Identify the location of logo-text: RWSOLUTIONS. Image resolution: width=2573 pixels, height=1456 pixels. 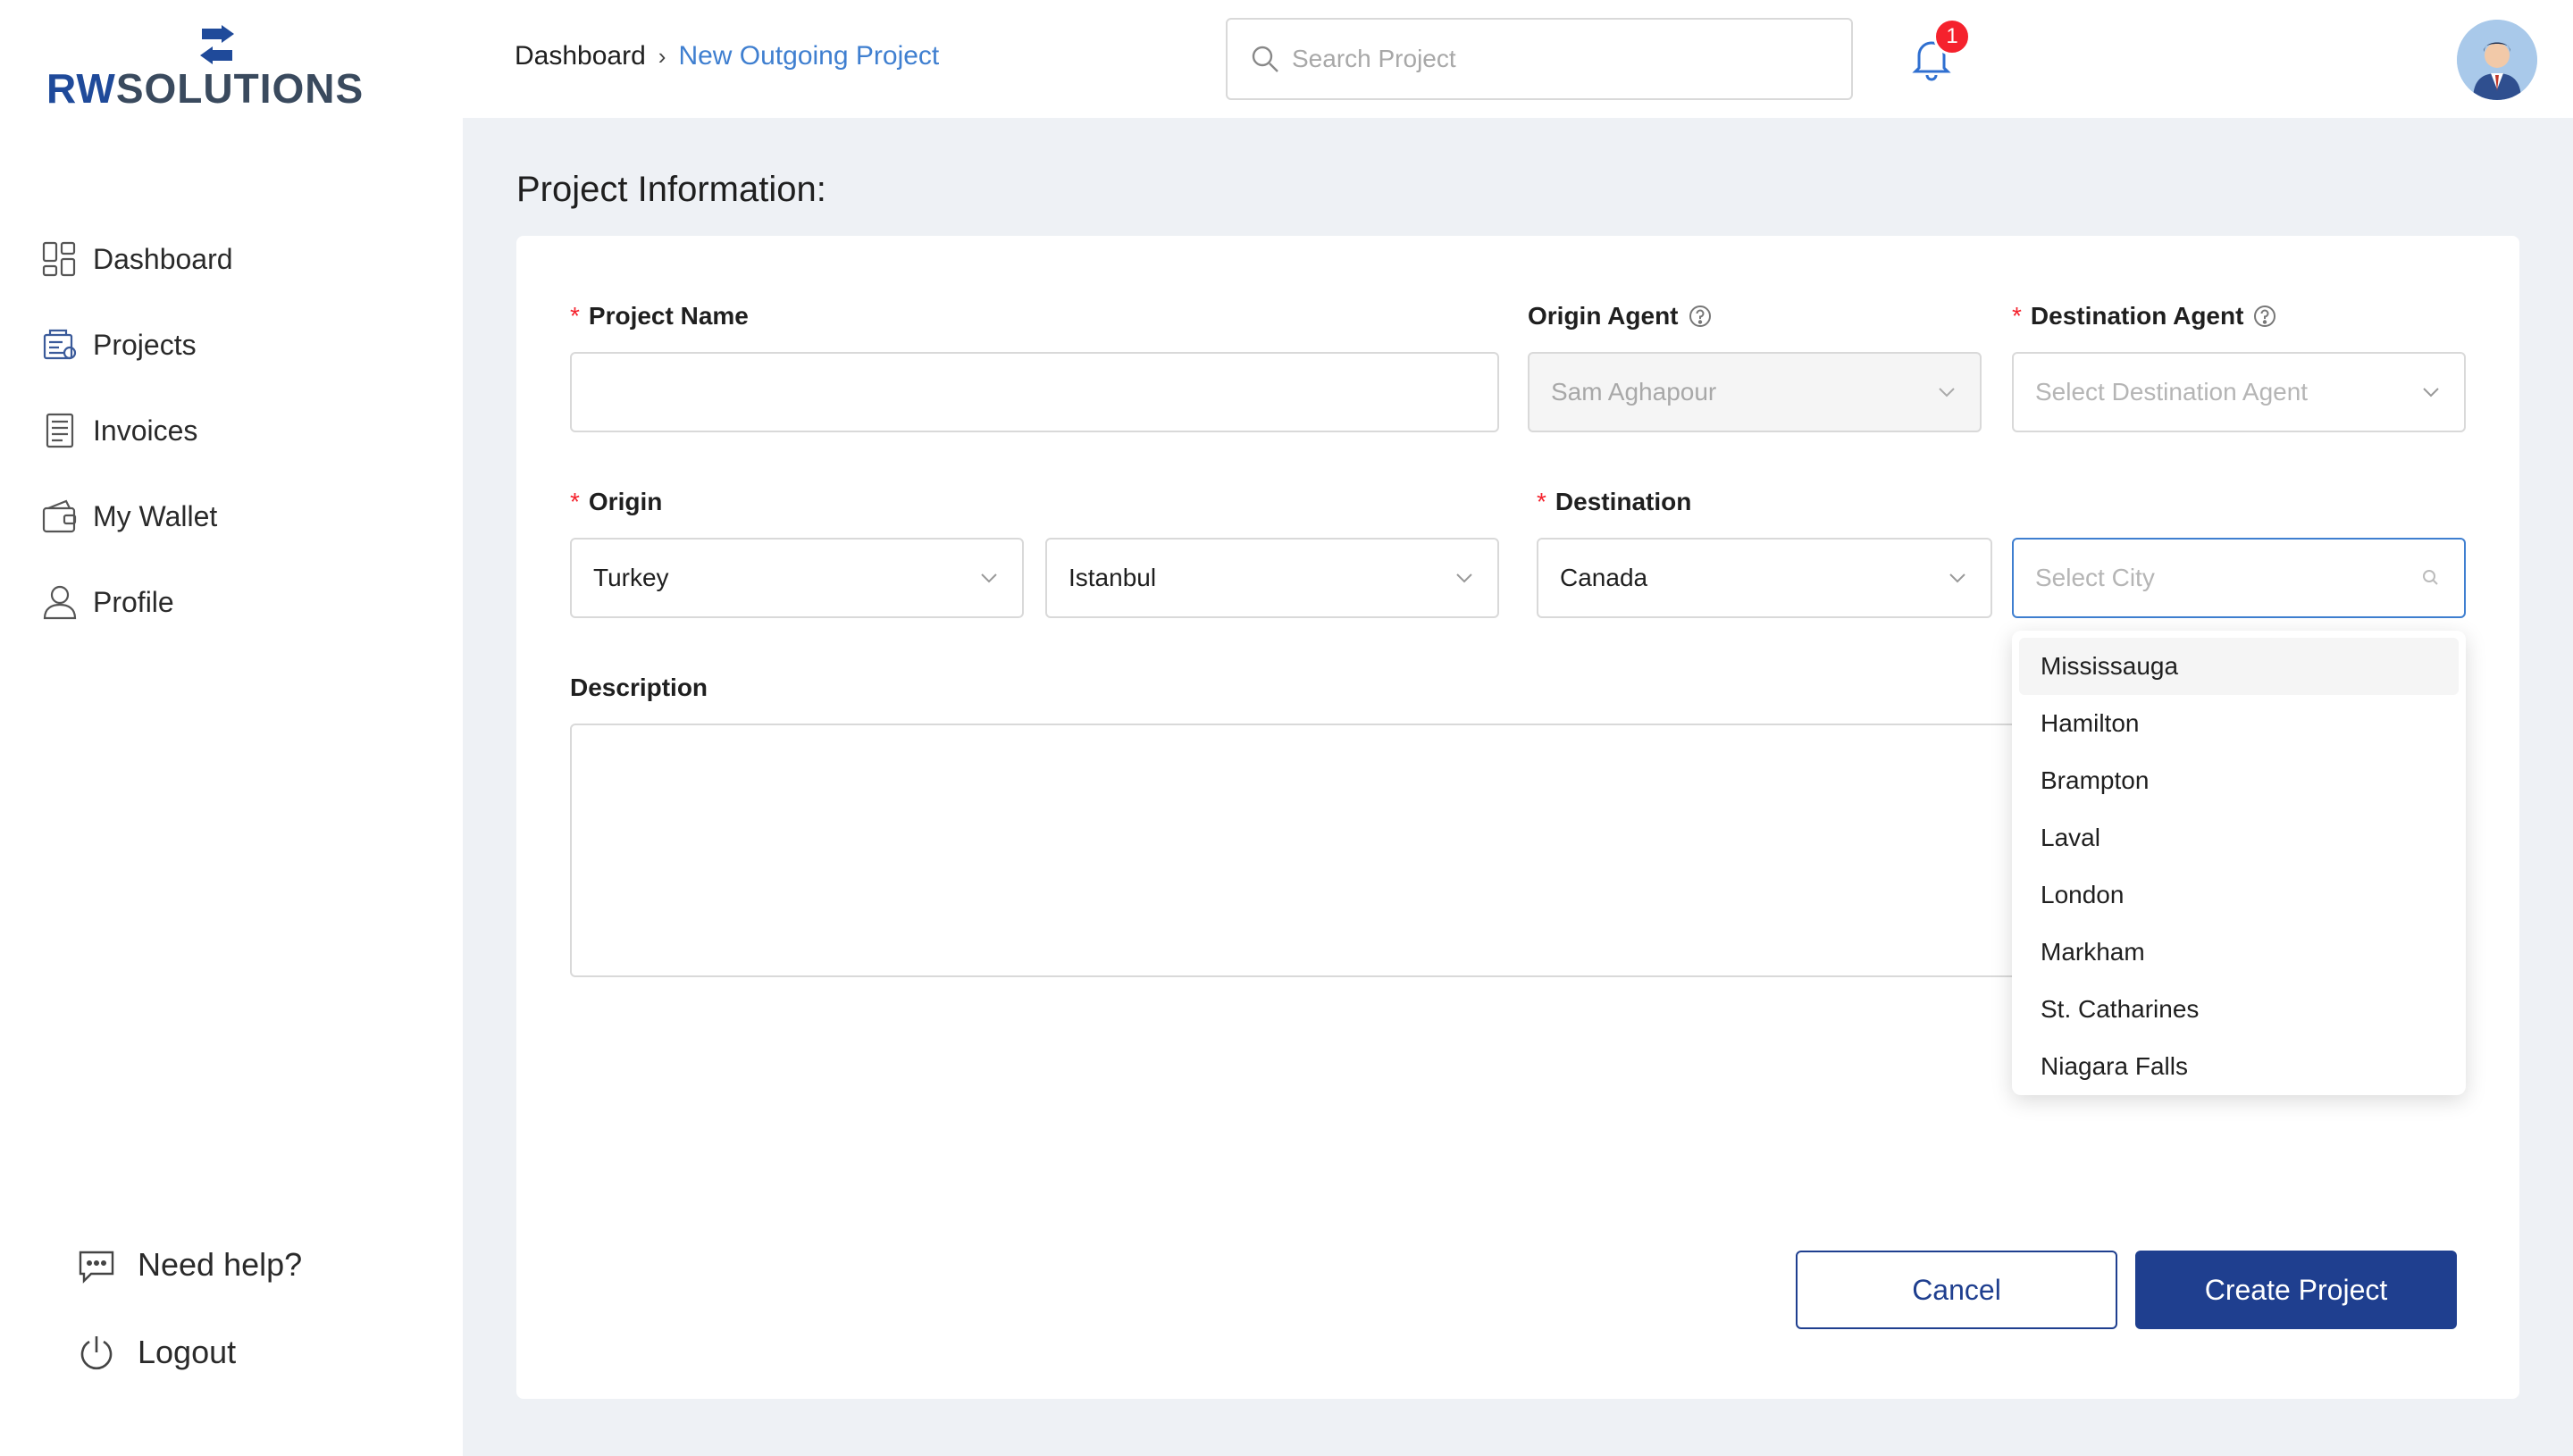
(205, 88).